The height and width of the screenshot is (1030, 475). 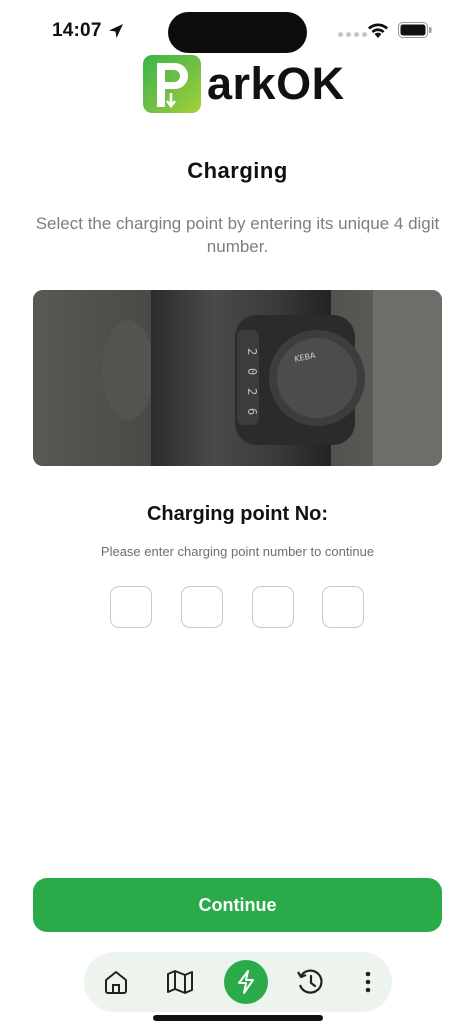 I want to click on cellular-signal-icon, so click(x=352, y=34).